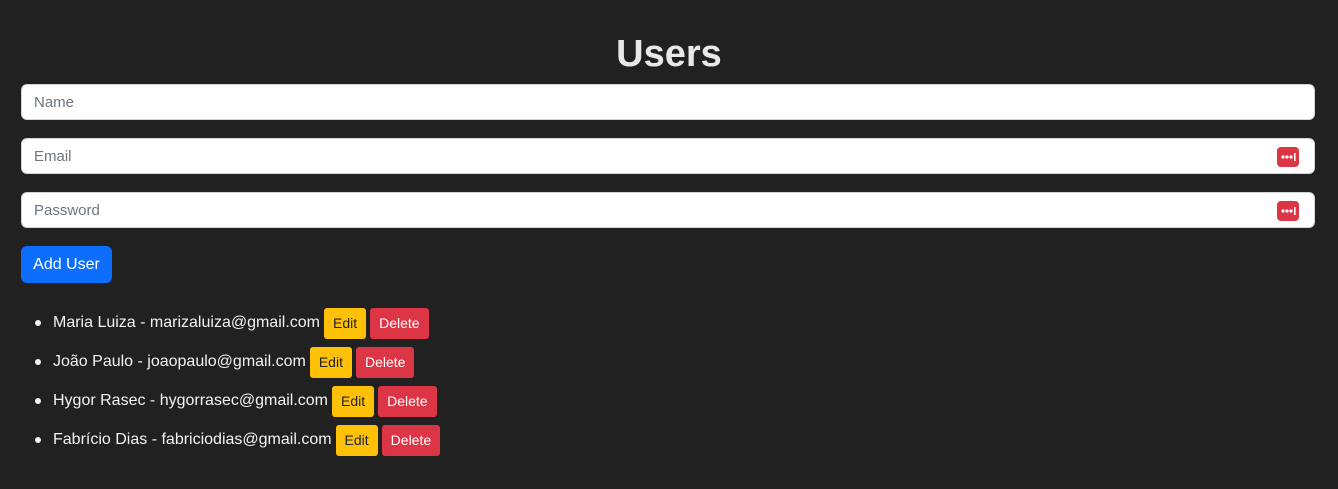 Image resolution: width=1338 pixels, height=489 pixels. I want to click on password-field-wrapper, so click(668, 210).